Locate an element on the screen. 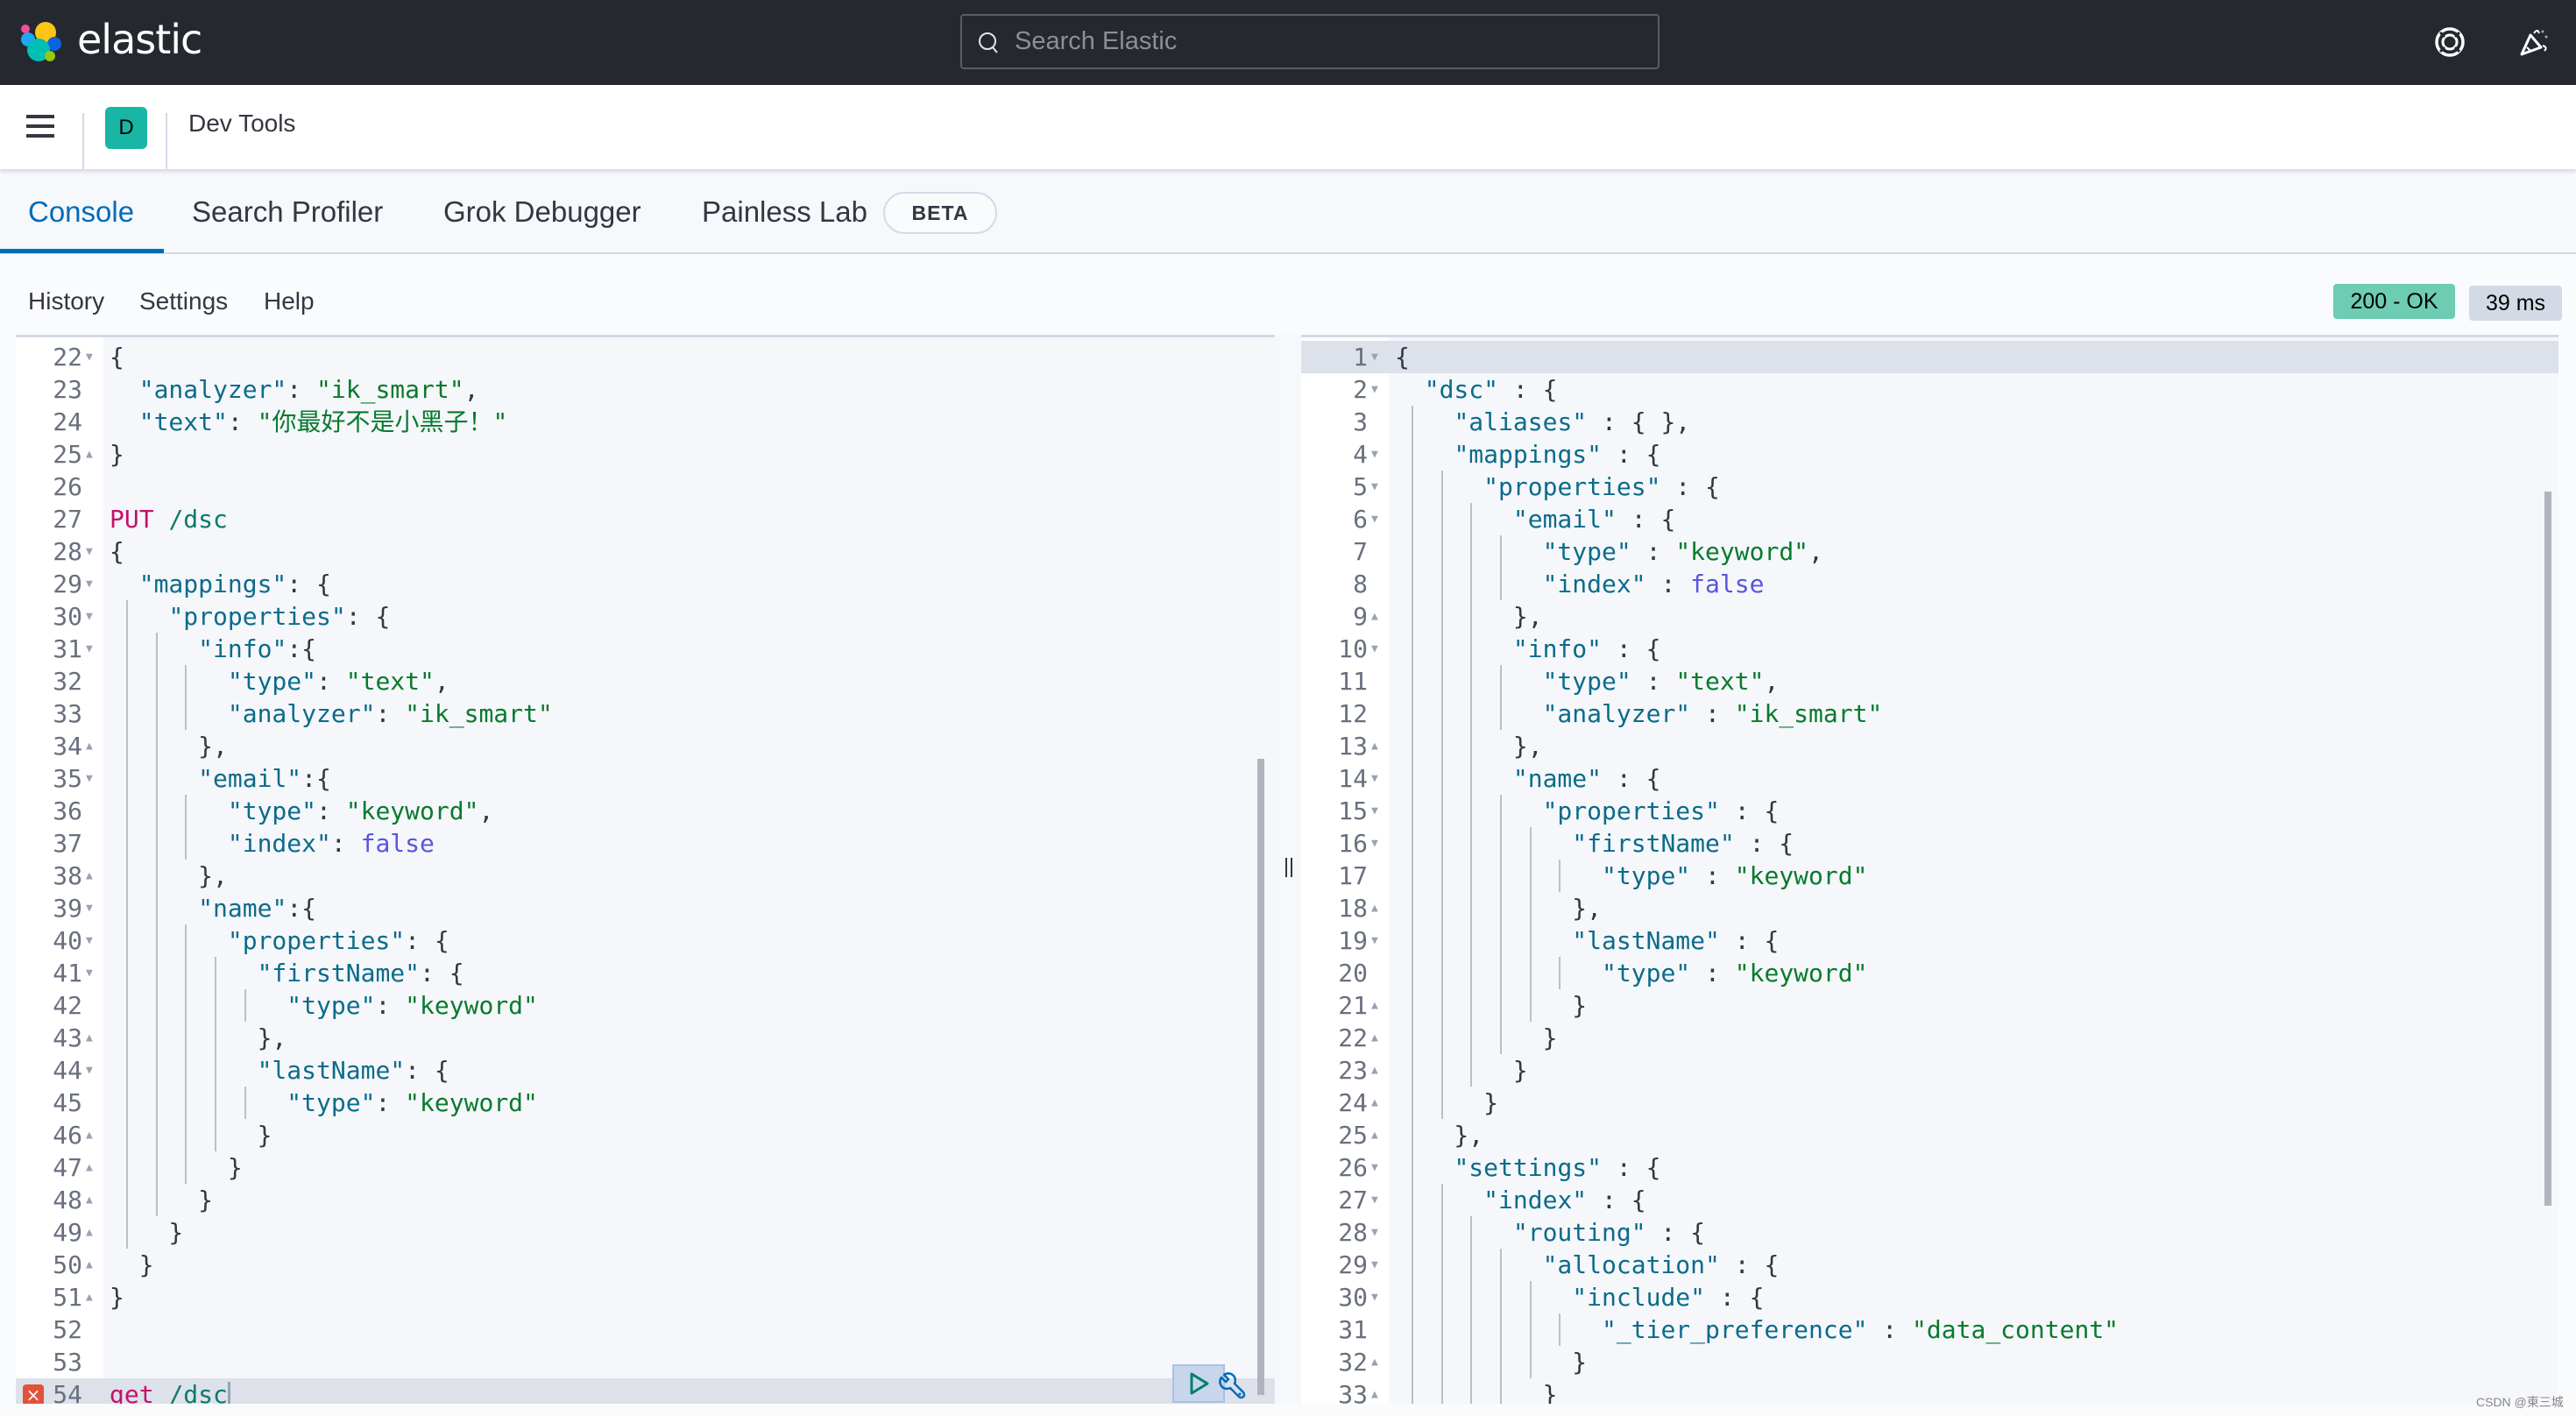 The width and height of the screenshot is (2576, 1416). code-line: 50 ▲ } is located at coordinates (645, 1265).